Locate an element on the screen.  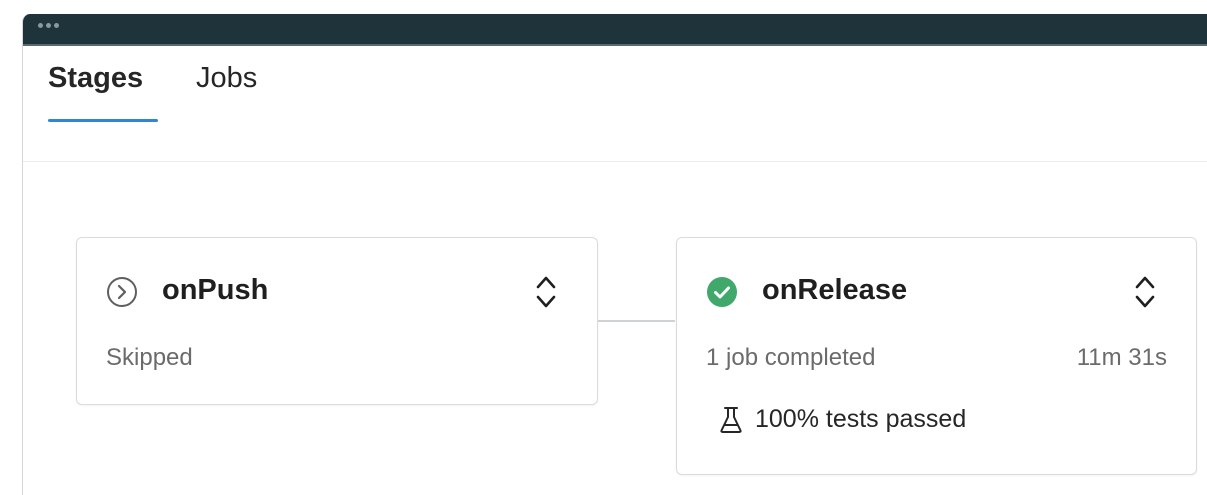
stage-status-text: Skipped is located at coordinates (149, 357).